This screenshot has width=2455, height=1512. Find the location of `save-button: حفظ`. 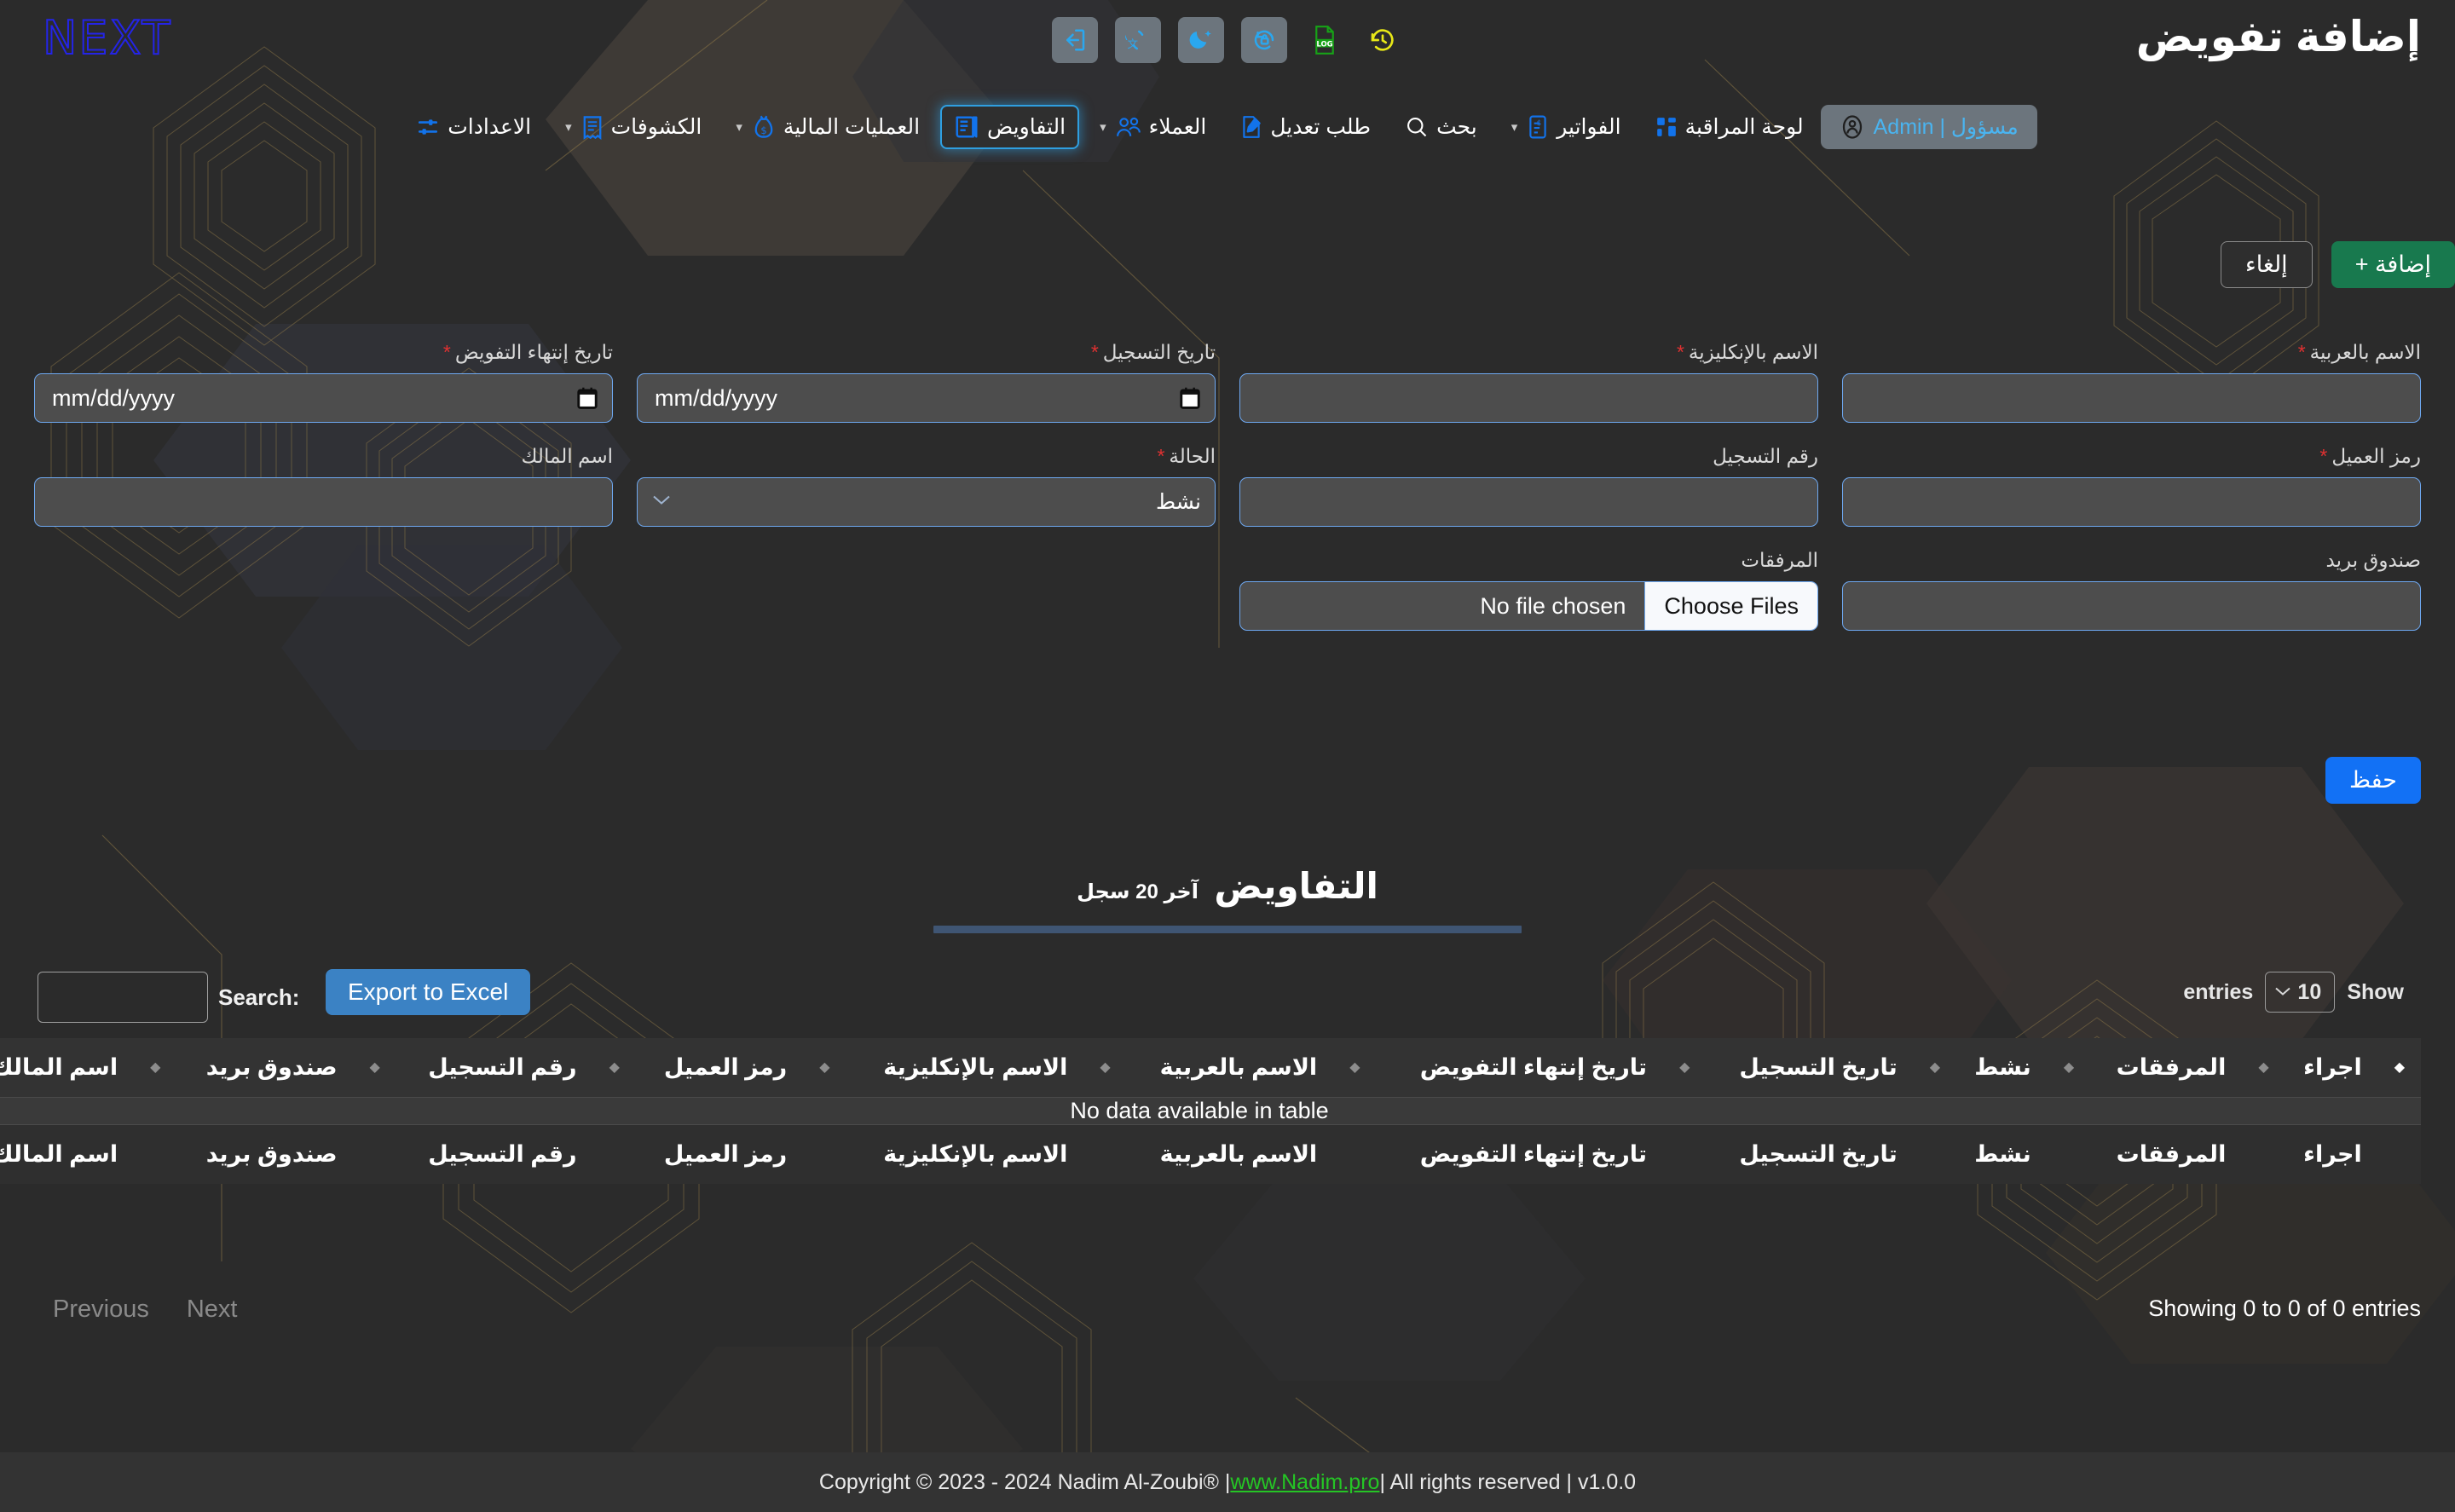

save-button: حفظ is located at coordinates (2373, 780).